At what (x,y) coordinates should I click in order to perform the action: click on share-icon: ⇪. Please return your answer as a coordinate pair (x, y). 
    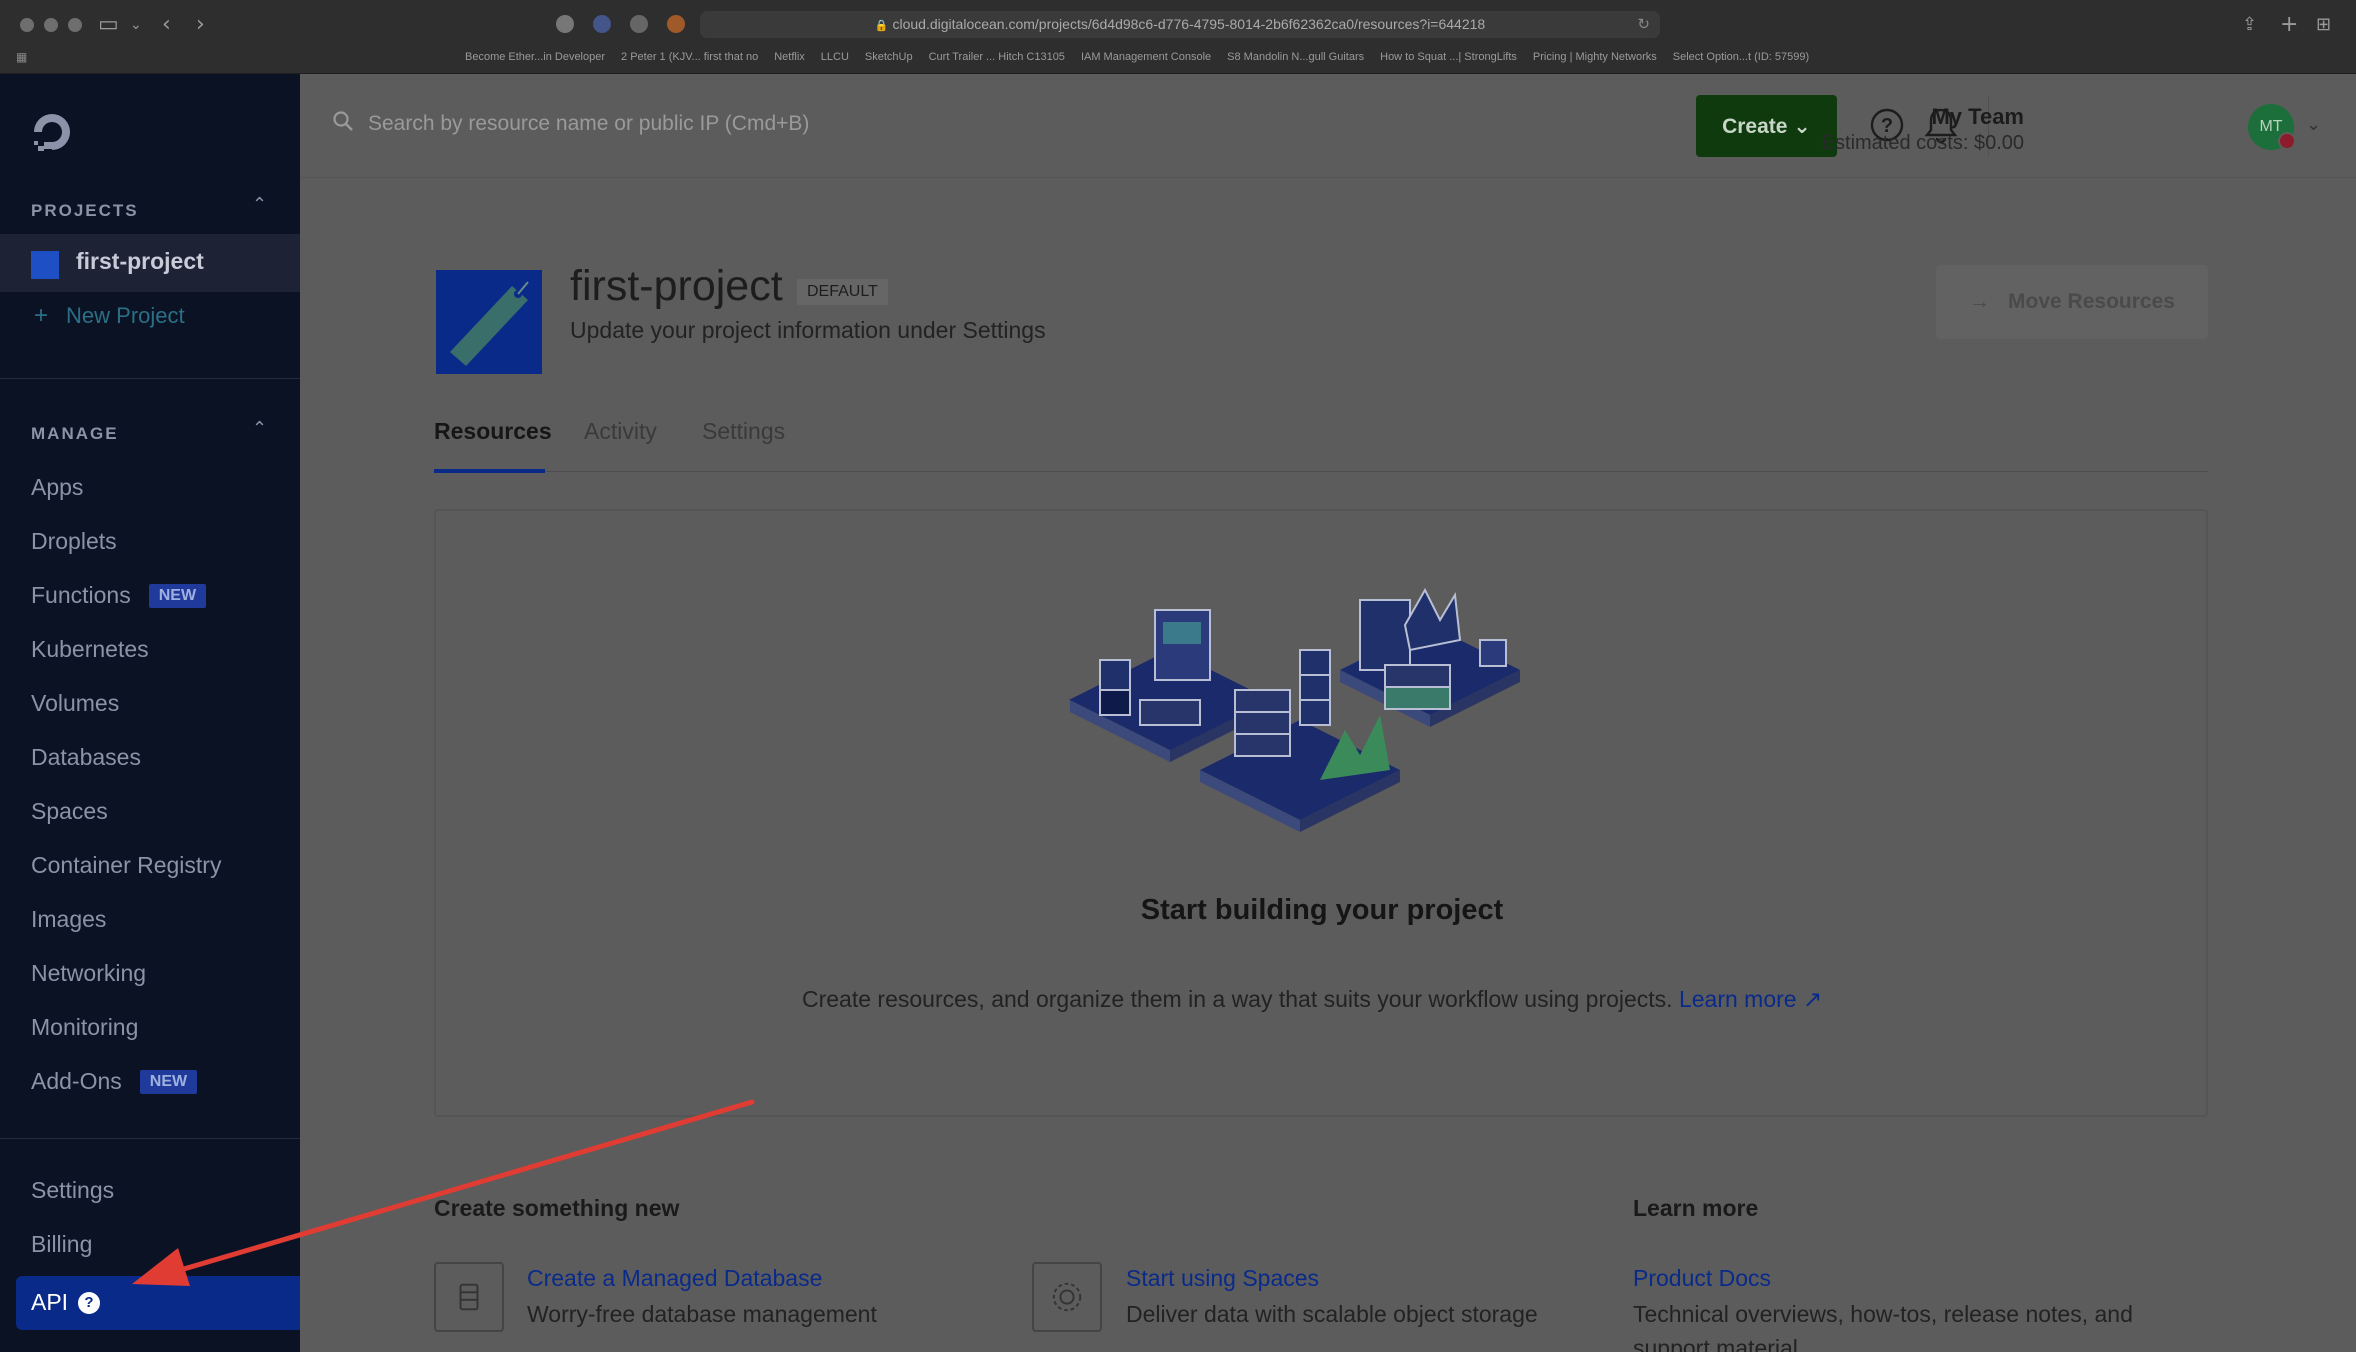
    Looking at the image, I should click on (2249, 25).